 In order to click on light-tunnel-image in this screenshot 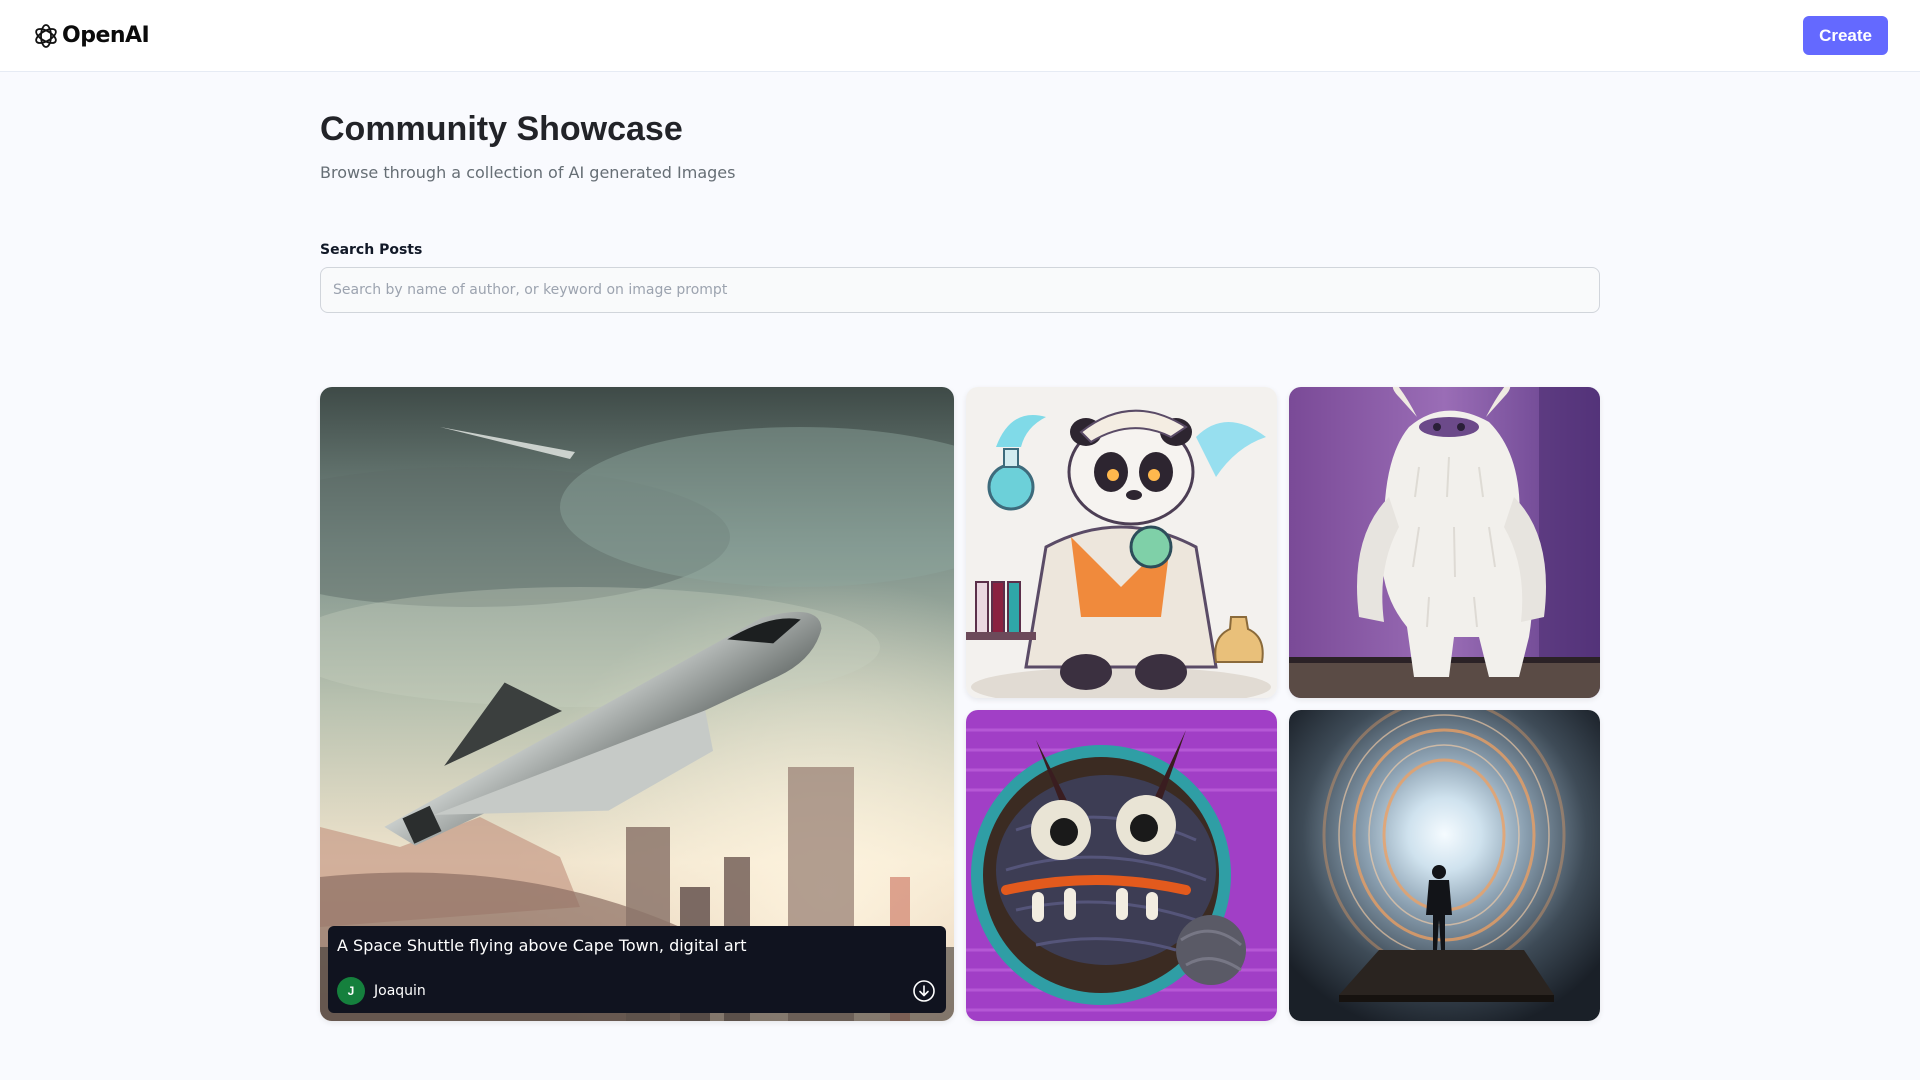, I will do `click(1444, 865)`.